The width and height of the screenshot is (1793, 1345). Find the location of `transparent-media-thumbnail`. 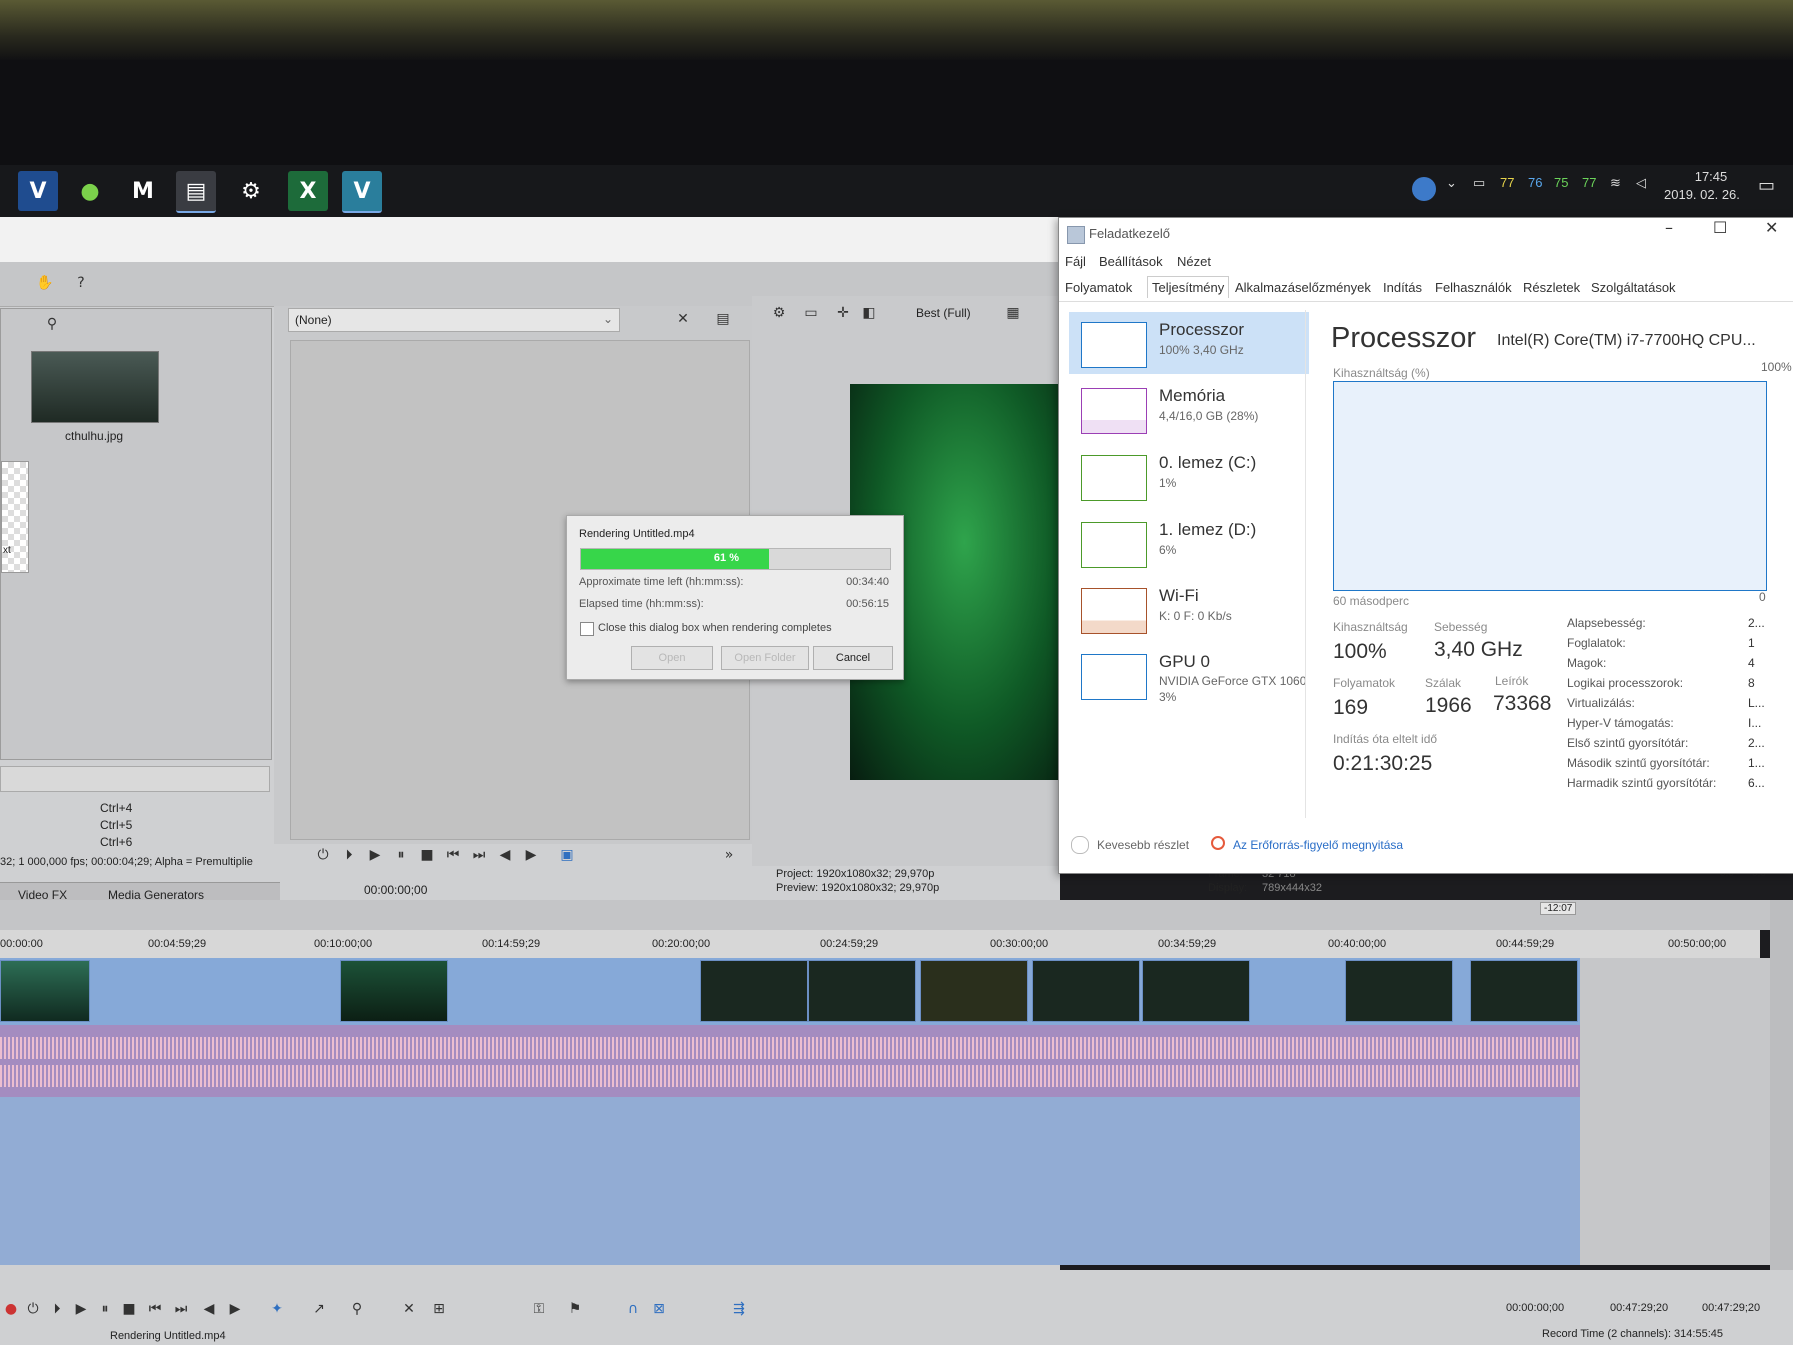

transparent-media-thumbnail is located at coordinates (15, 517).